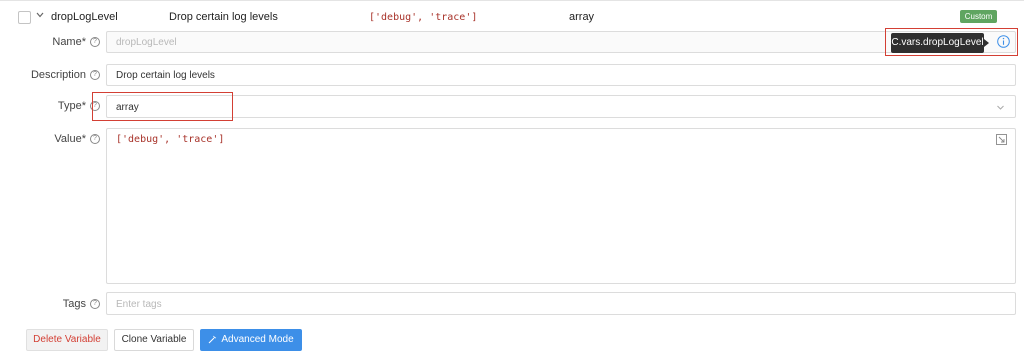 This screenshot has height=360, width=1024. Describe the element at coordinates (512, 0) in the screenshot. I see `top-divider` at that location.